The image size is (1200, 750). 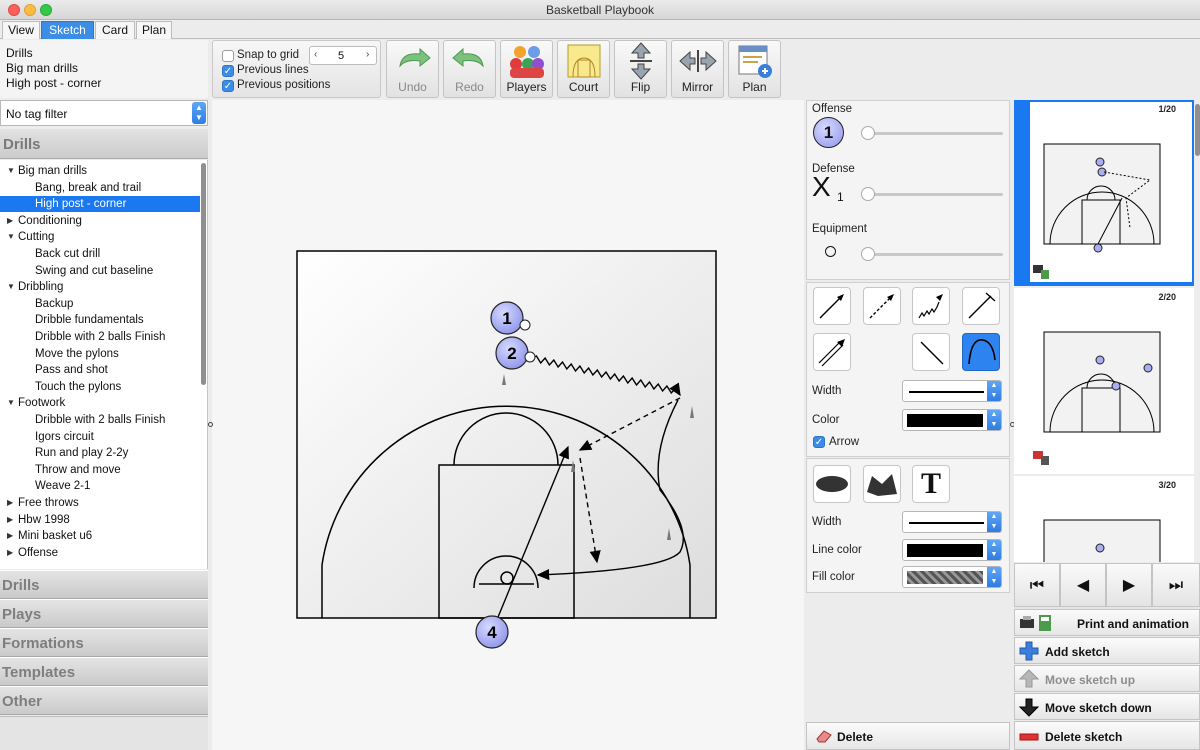 I want to click on line-tool-arrow, so click(x=832, y=306).